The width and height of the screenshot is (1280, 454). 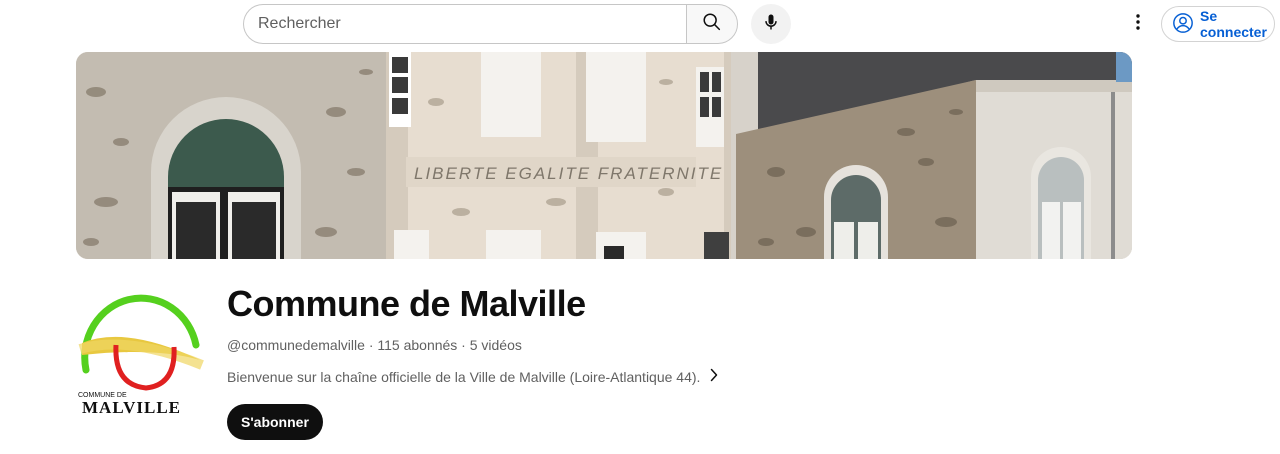 I want to click on banner-motto: LIBERTE EGALITE FRATERNITE, so click(x=568, y=173).